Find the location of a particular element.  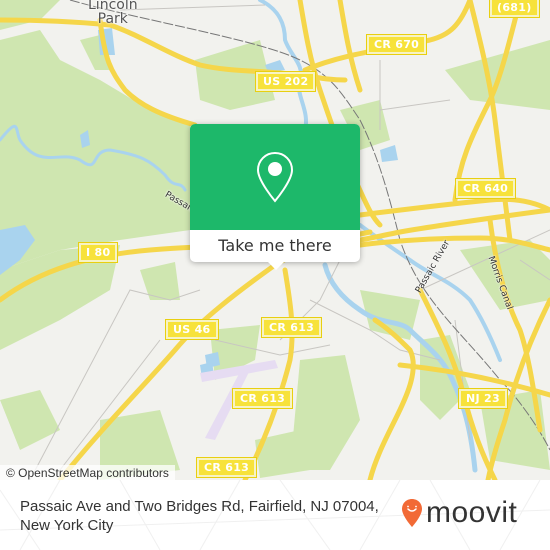

road-shield-us-46: US 46 is located at coordinates (192, 329).